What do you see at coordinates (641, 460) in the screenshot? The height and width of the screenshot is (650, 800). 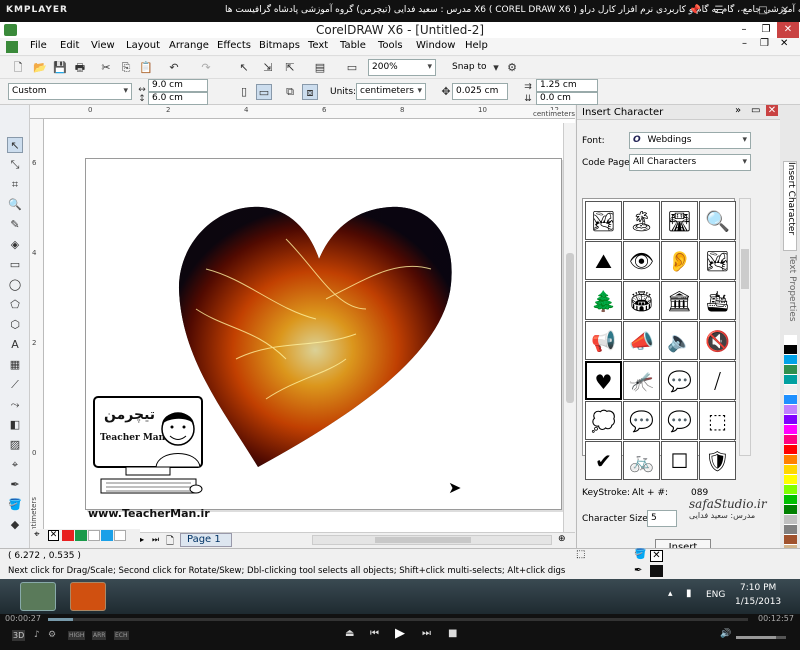 I see `glyph-cell: 🚲` at bounding box center [641, 460].